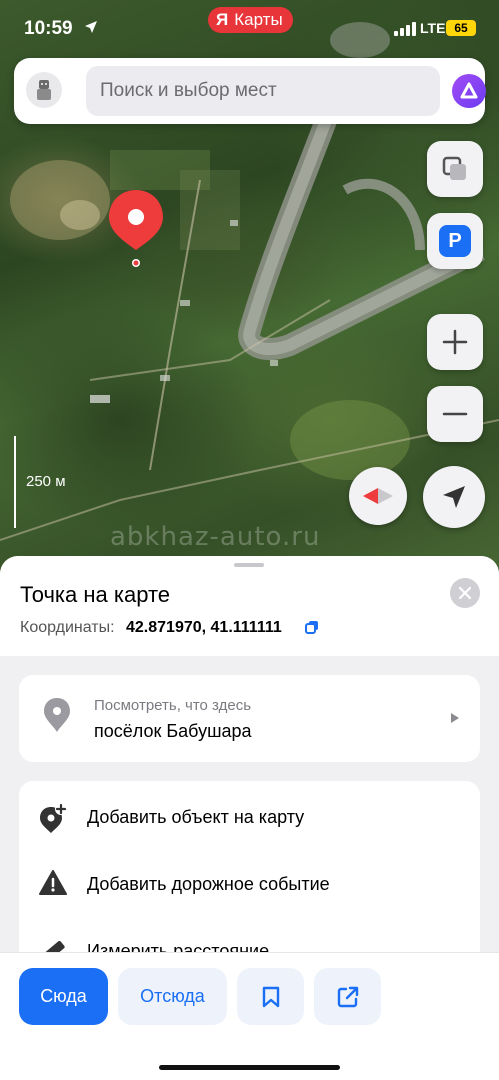 The image size is (499, 1080). I want to click on signal-icon, so click(405, 29).